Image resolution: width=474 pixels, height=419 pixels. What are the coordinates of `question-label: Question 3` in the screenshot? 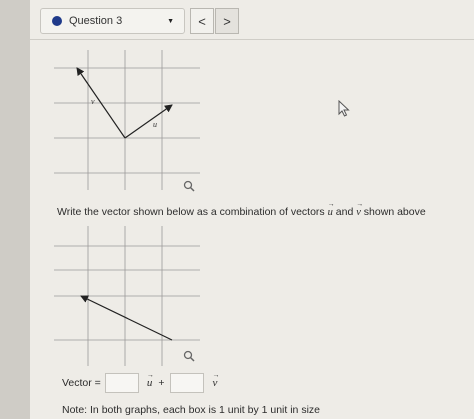 It's located at (96, 21).